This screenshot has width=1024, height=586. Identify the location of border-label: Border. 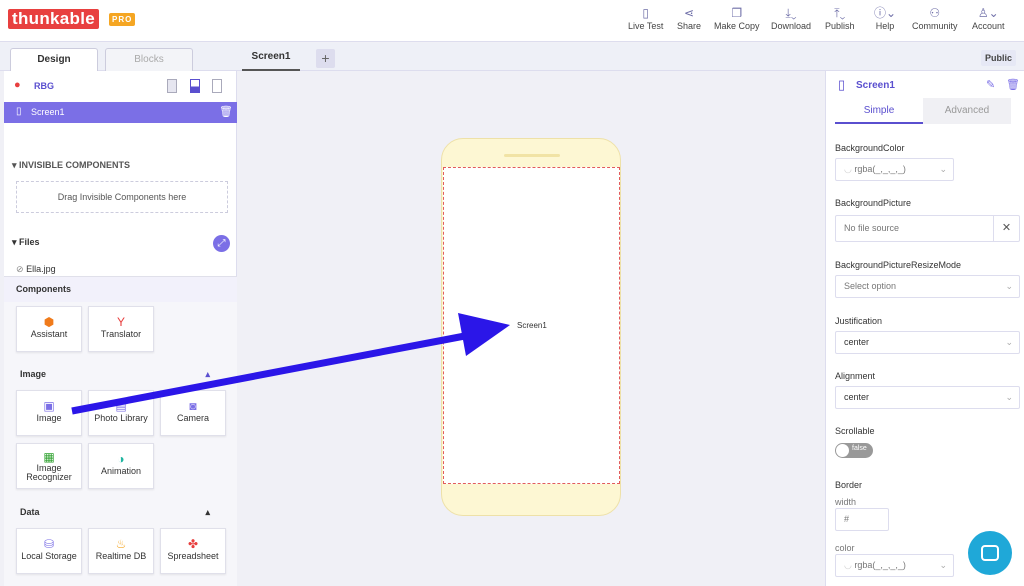
(849, 485).